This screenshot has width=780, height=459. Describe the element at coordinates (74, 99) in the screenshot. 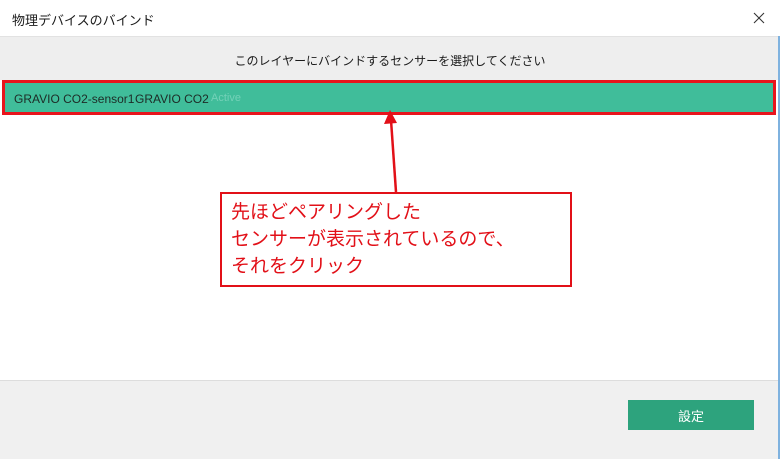

I see `sensor-name: GRAVIO CO2-sensor1` at that location.